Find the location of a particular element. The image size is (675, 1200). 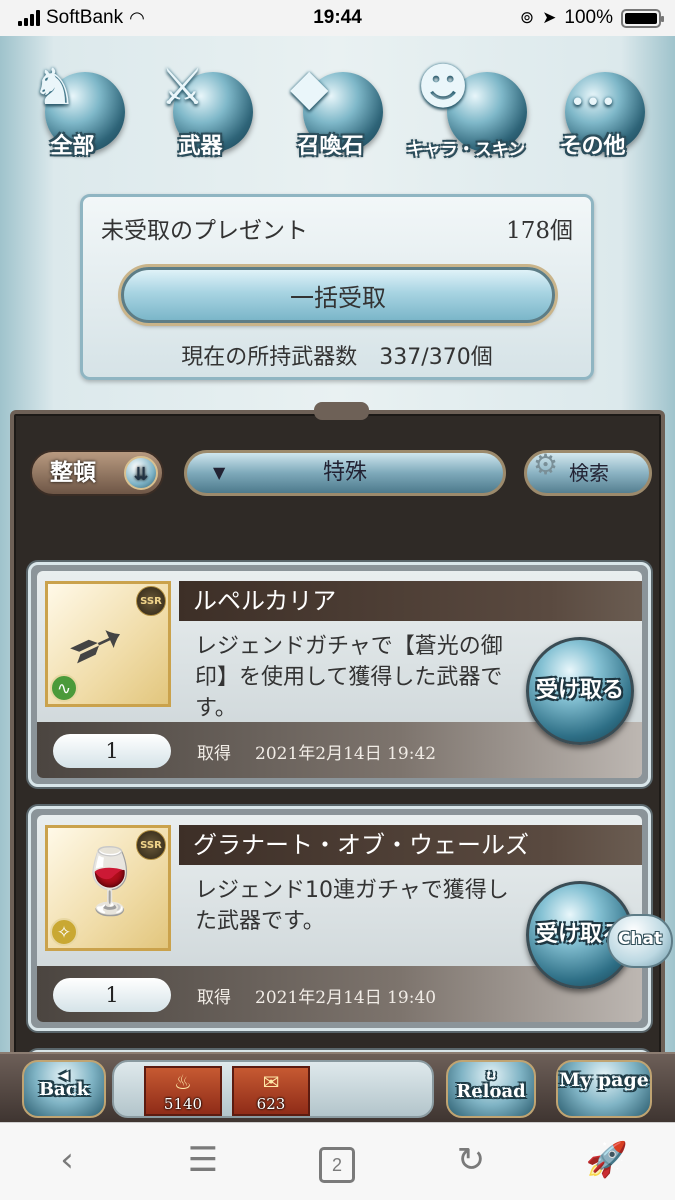

present-title: 未受取のプレゼント is located at coordinates (204, 231).